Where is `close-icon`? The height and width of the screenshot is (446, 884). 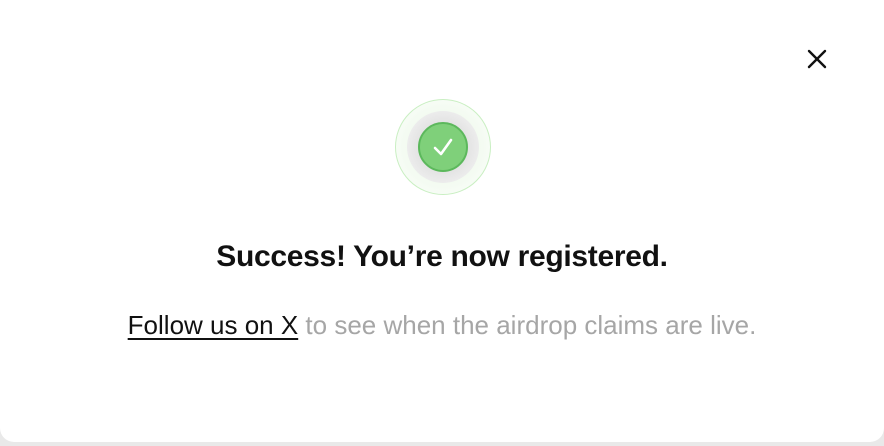 close-icon is located at coordinates (817, 59).